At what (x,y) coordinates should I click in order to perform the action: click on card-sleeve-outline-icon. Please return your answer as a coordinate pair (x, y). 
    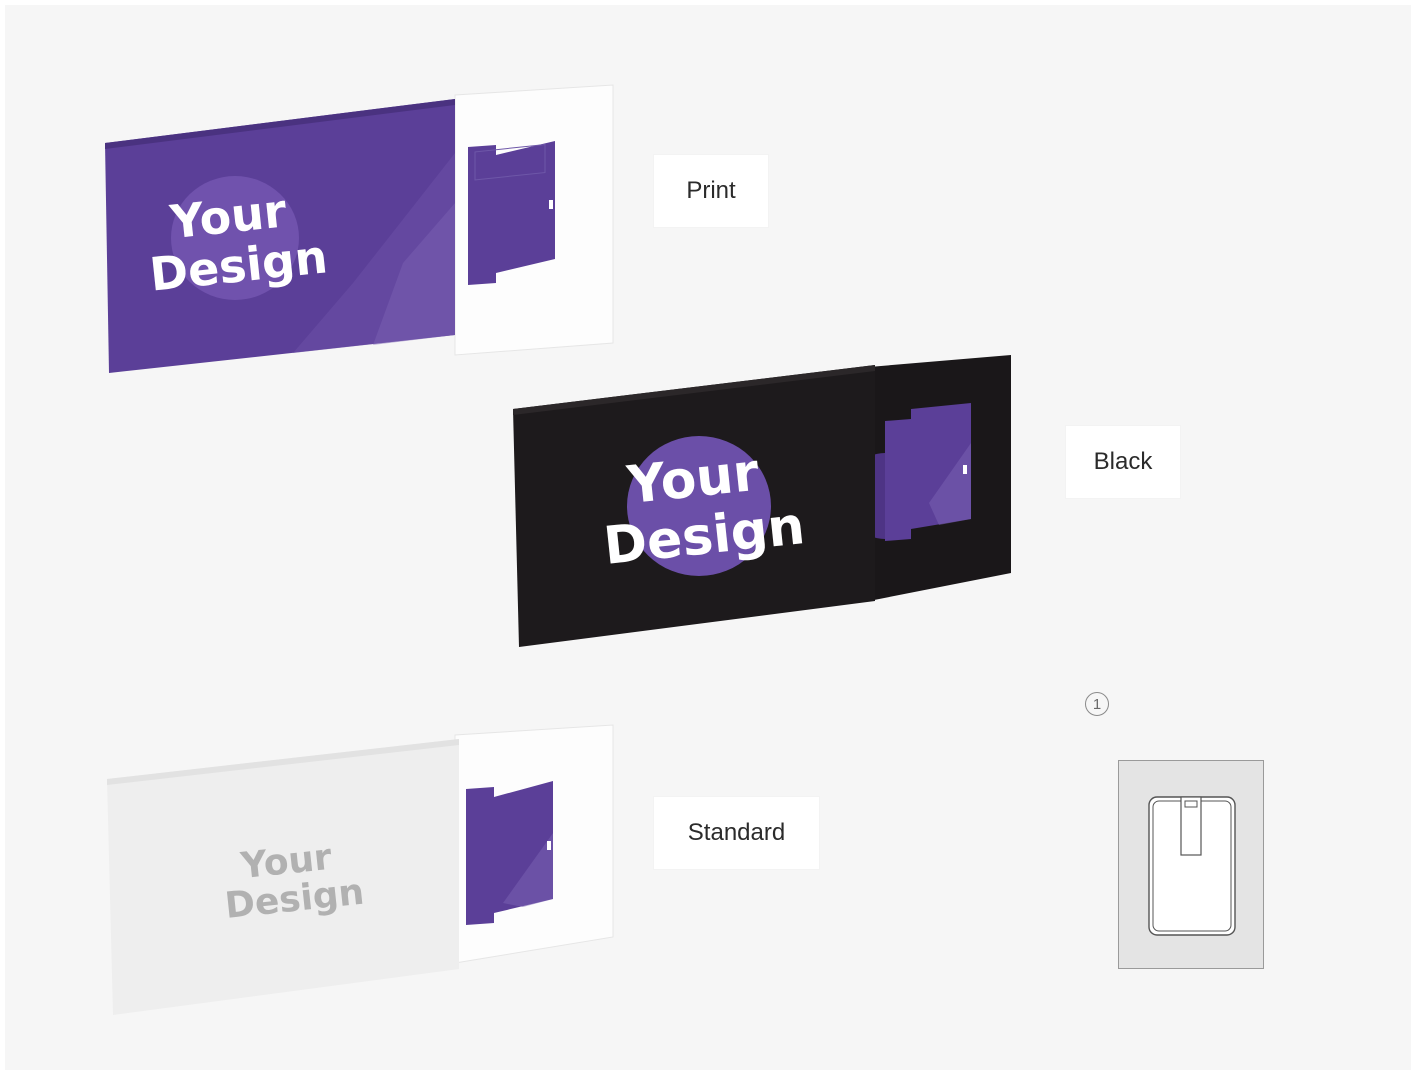
    Looking at the image, I should click on (1191, 864).